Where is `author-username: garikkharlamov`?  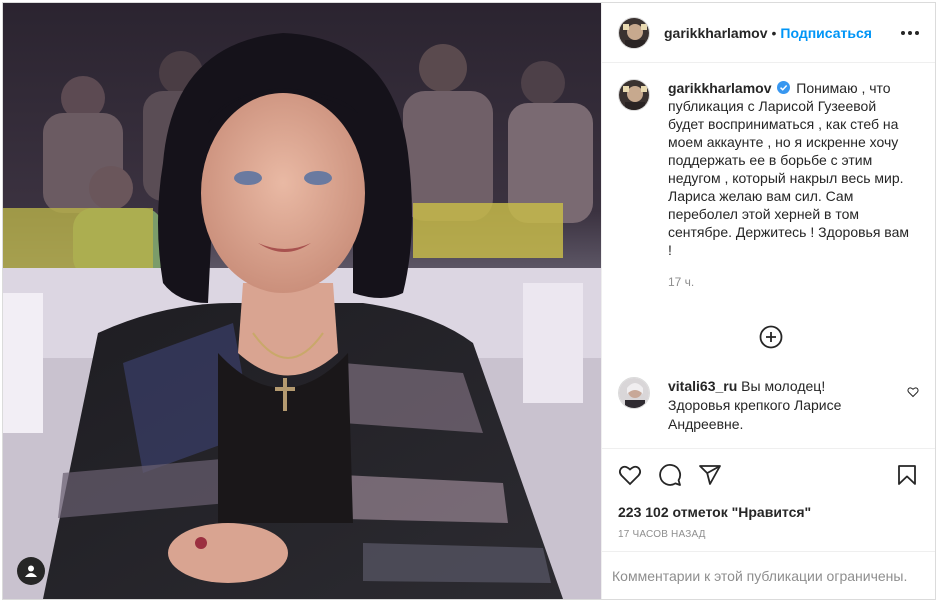 author-username: garikkharlamov is located at coordinates (716, 33).